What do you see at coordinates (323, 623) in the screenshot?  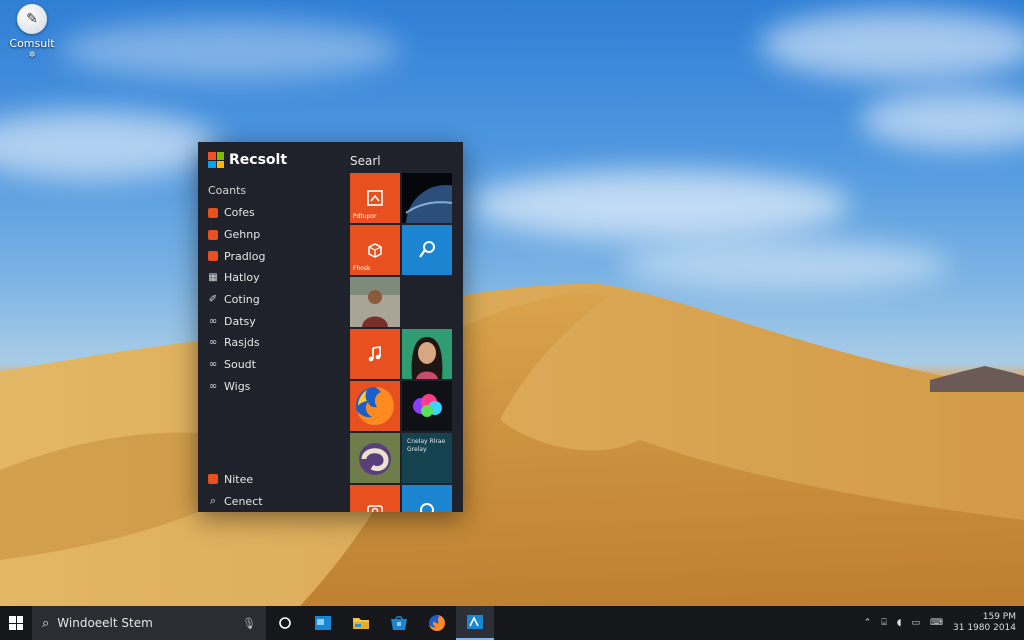 I see `taskbar-app-edge` at bounding box center [323, 623].